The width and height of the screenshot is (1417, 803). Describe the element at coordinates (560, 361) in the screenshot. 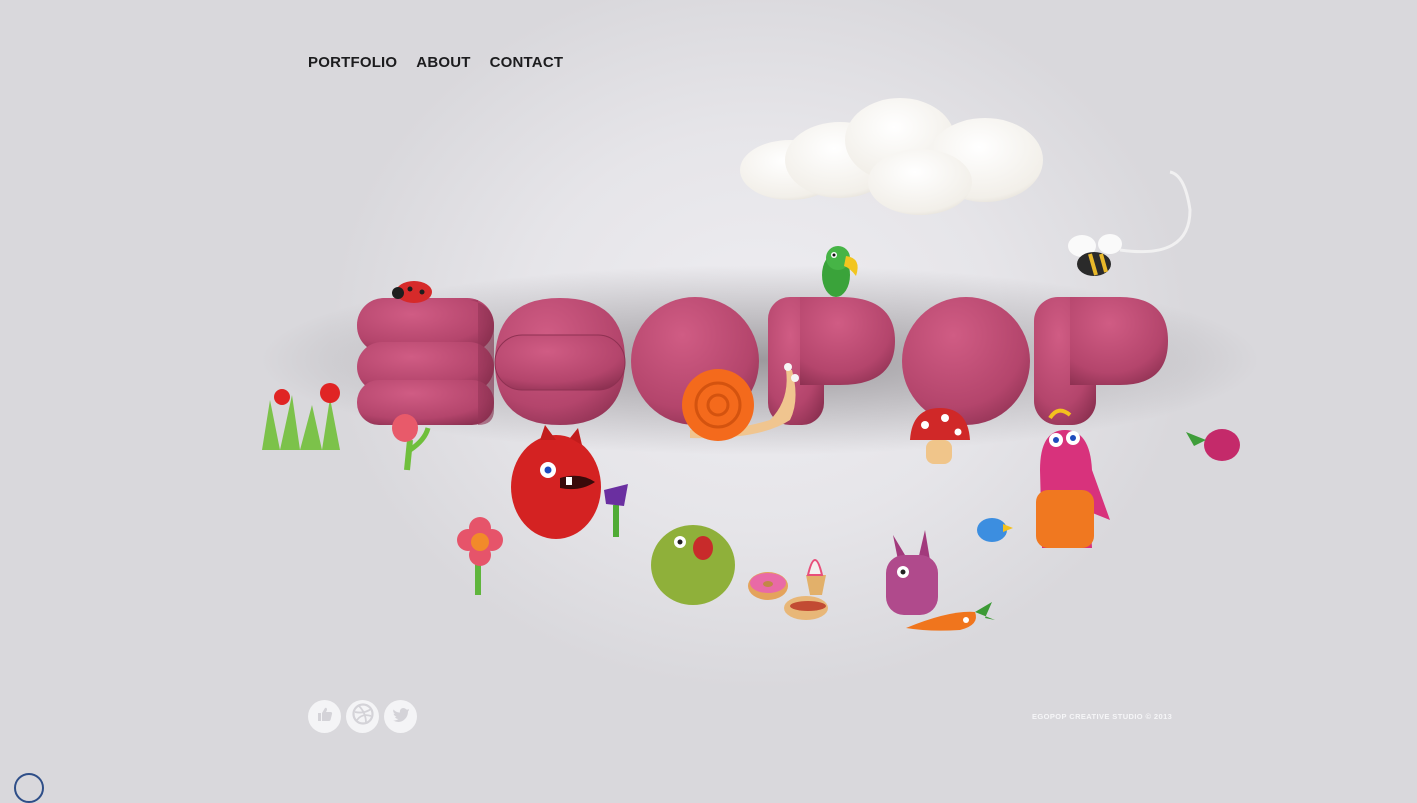

I see `logo-letter-g` at that location.